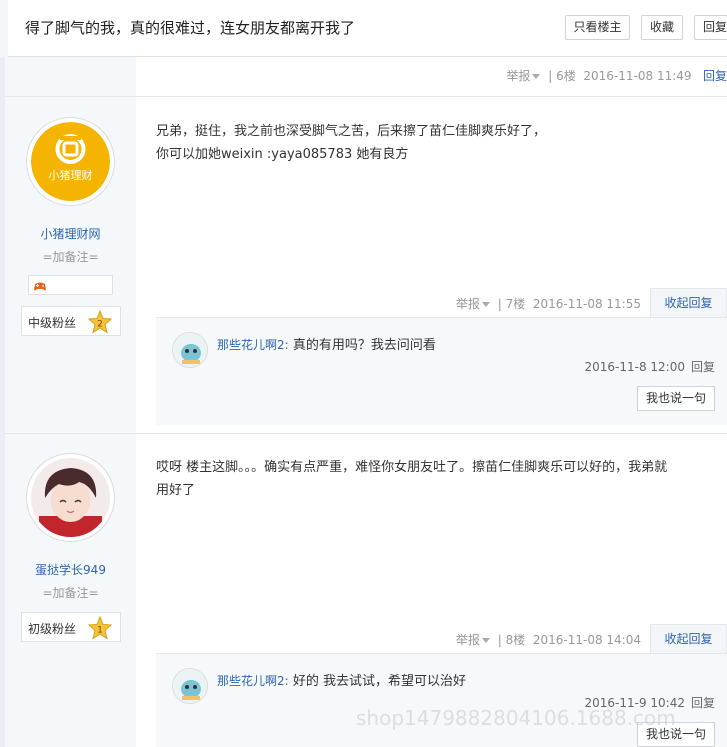  I want to click on floor8-meta: 举报 | 8楼 2016-11-08 14:04, so click(548, 639).